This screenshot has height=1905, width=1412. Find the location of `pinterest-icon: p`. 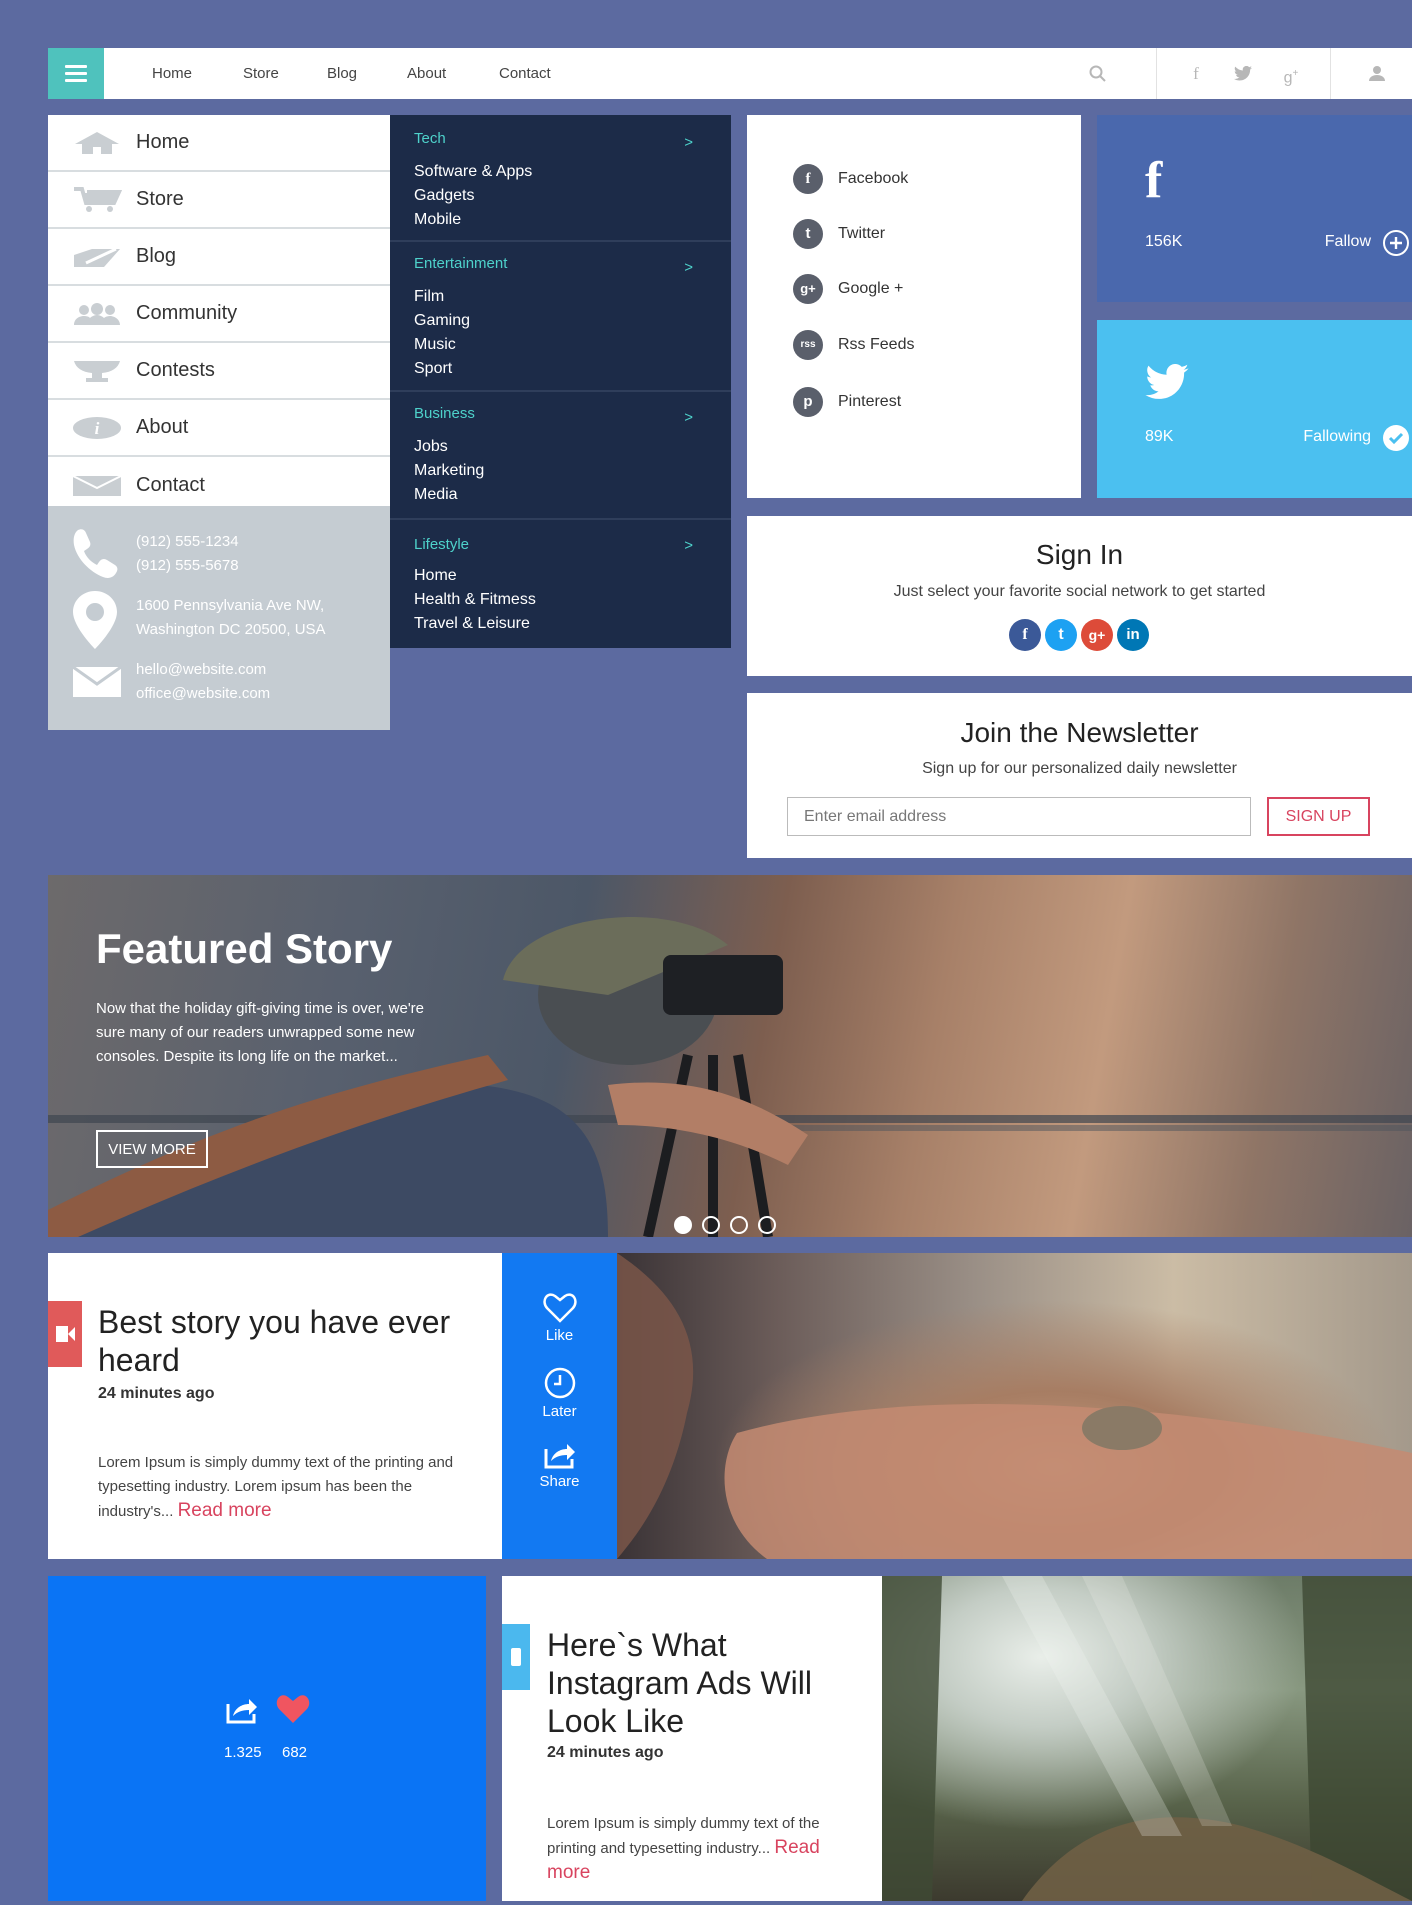

pinterest-icon: p is located at coordinates (808, 402).